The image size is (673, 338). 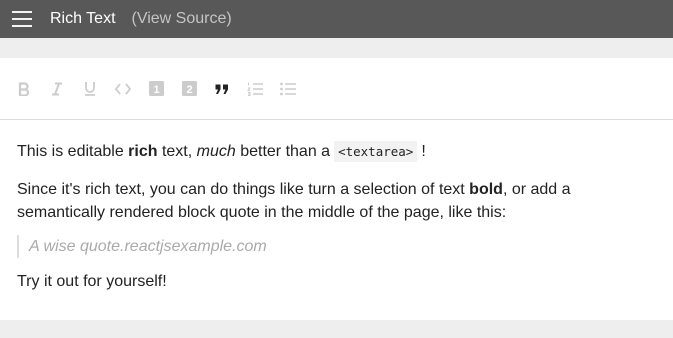 What do you see at coordinates (486, 189) in the screenshot?
I see `bold-text: bold` at bounding box center [486, 189].